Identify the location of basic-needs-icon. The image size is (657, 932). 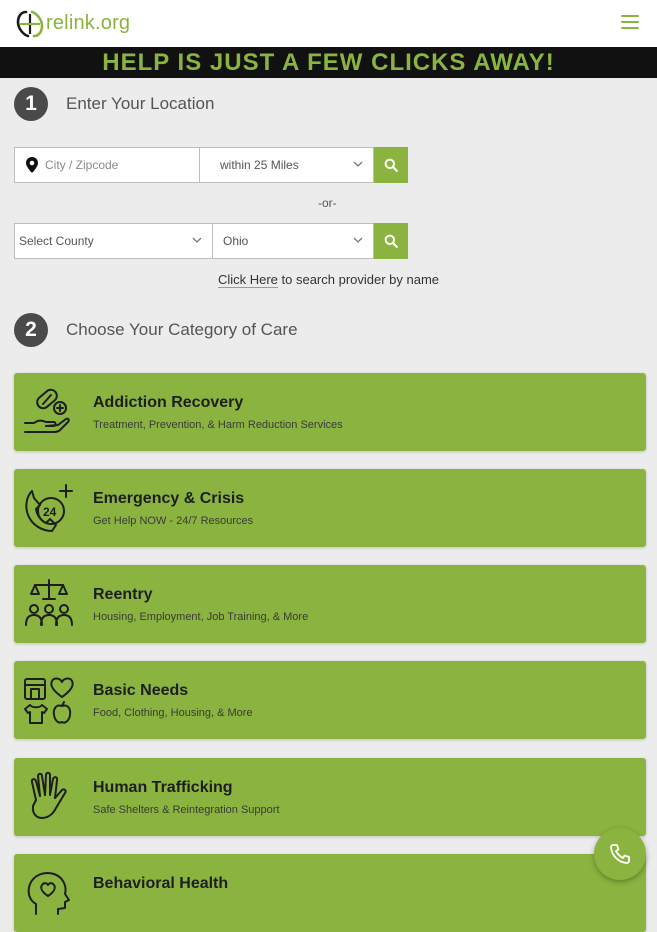
(49, 700).